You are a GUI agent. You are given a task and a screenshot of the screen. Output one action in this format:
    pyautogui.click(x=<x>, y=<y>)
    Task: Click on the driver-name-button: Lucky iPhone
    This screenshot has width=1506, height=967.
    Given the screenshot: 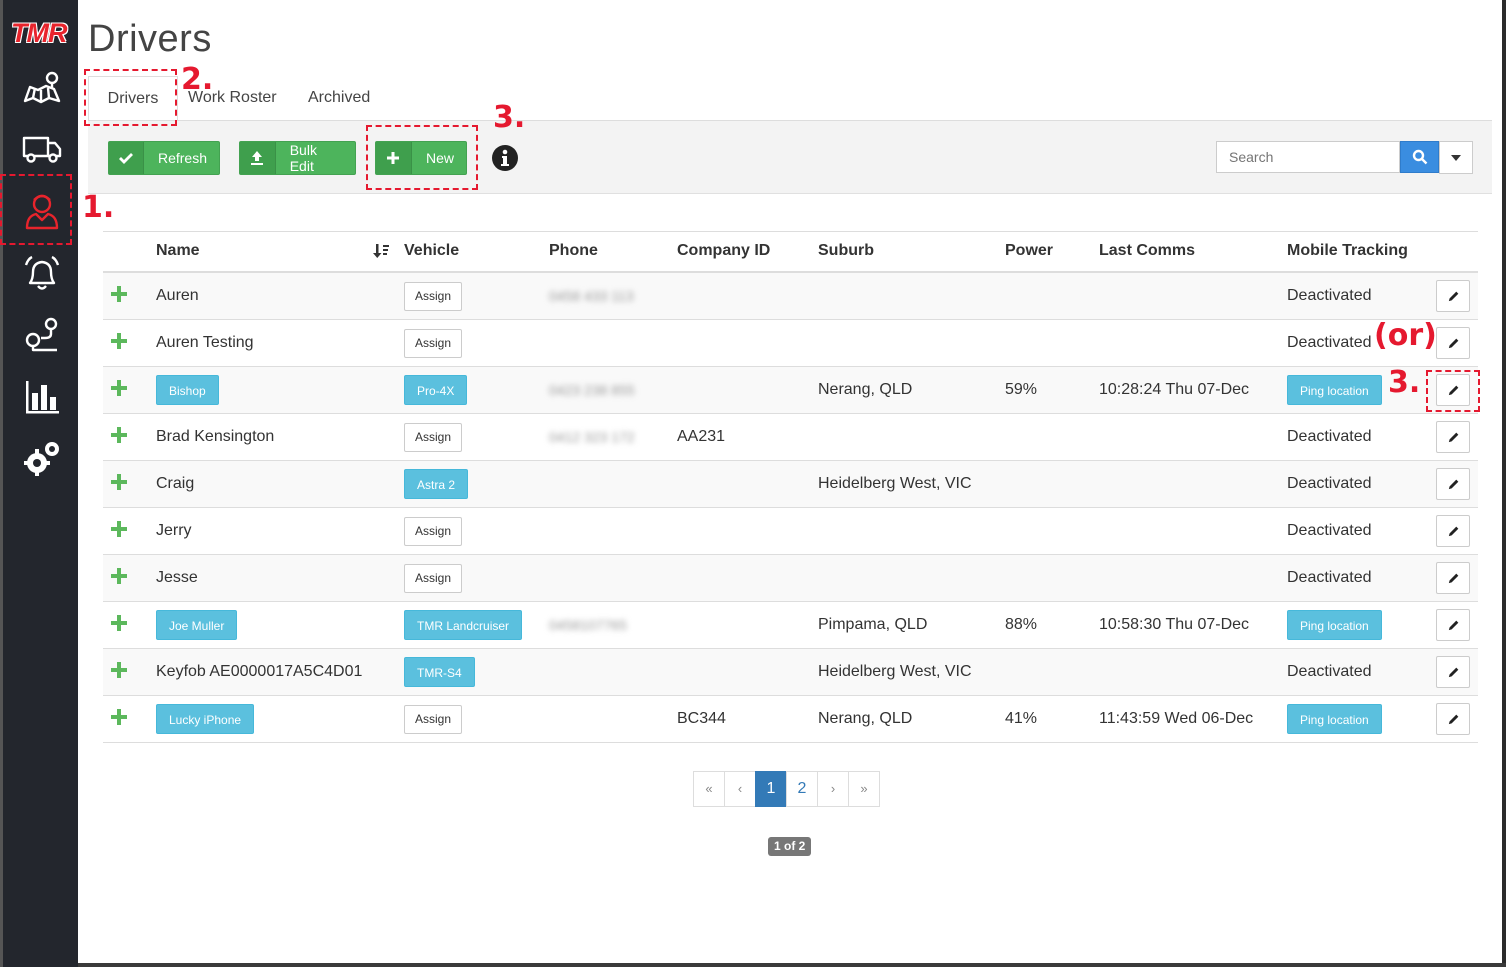 What is the action you would take?
    pyautogui.click(x=205, y=719)
    